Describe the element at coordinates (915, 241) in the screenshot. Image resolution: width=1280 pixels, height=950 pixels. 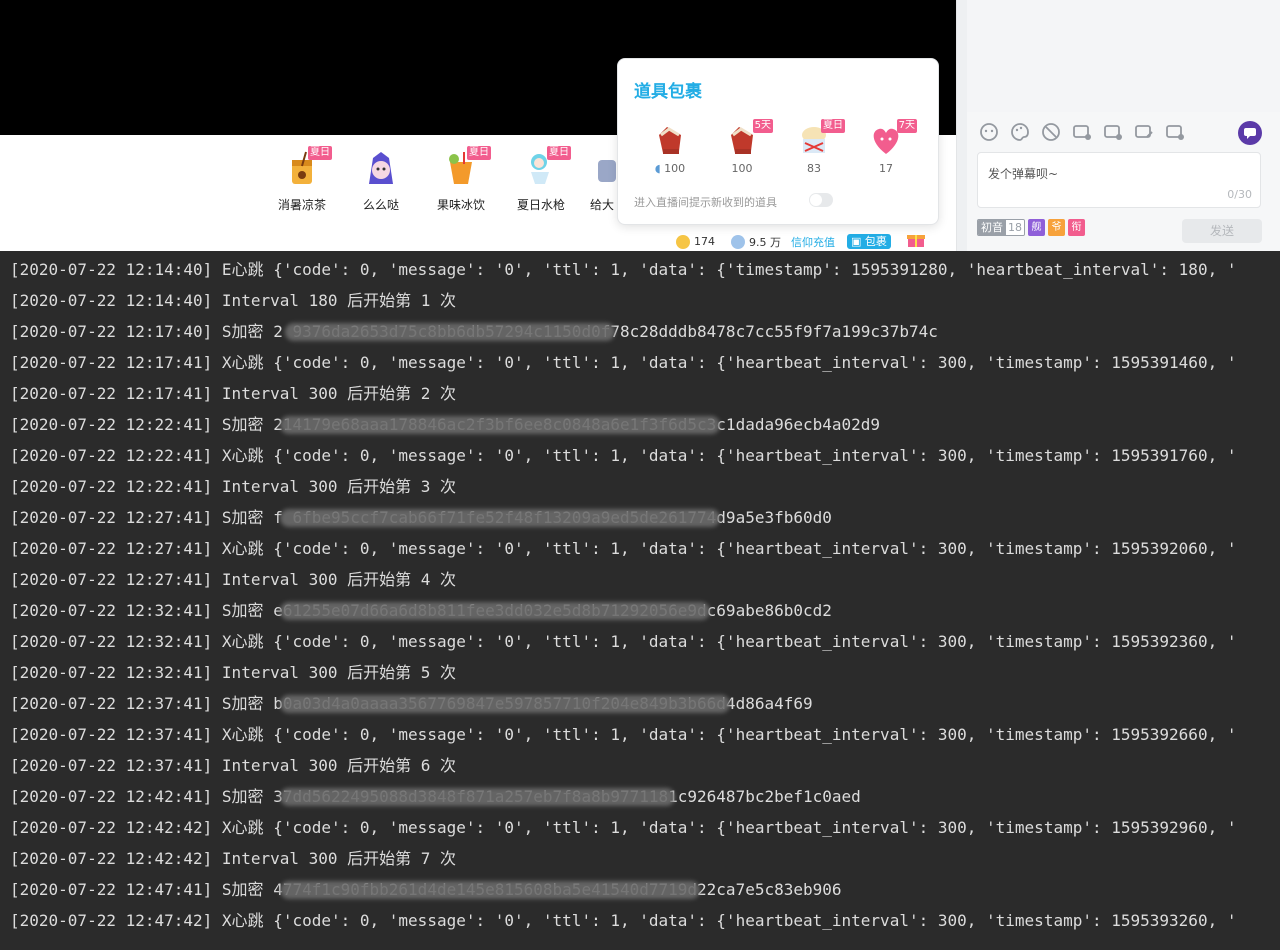
I see `gift-box-icon` at that location.